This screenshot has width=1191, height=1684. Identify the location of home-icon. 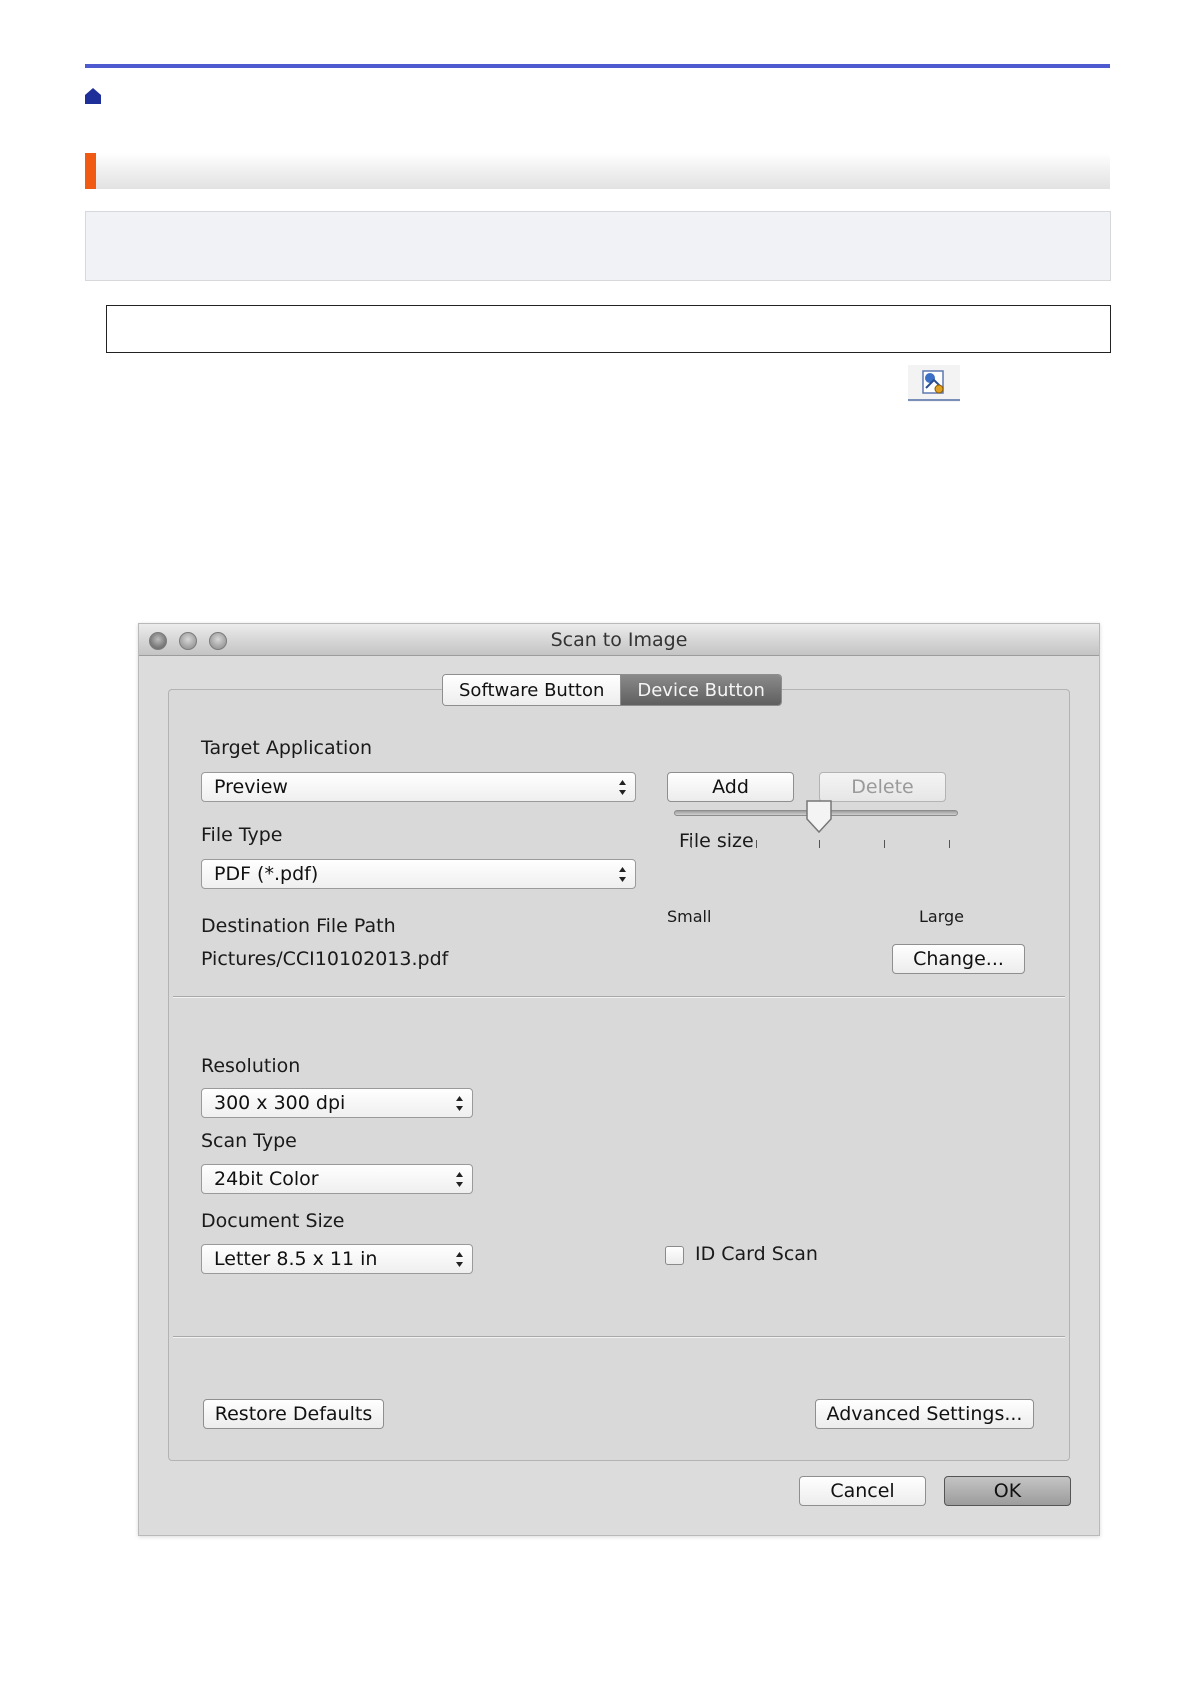
(93, 96).